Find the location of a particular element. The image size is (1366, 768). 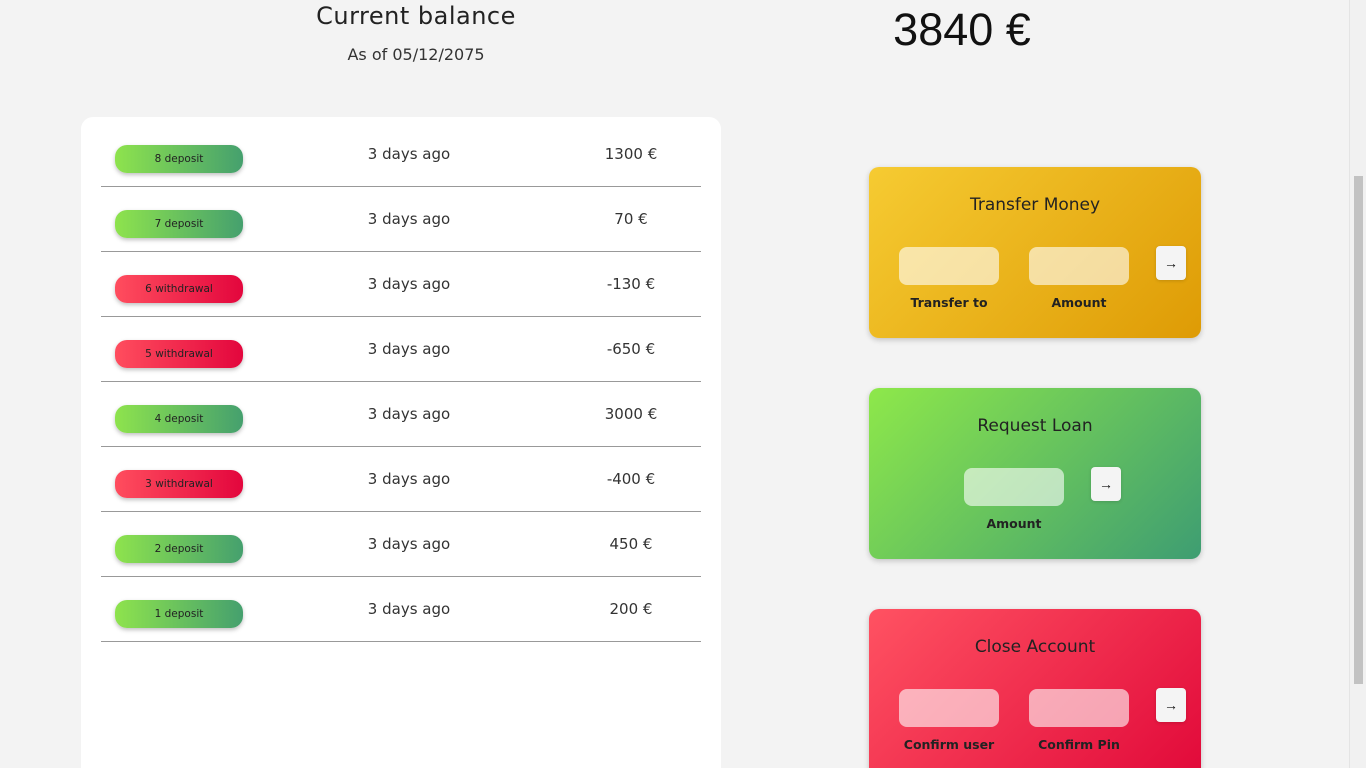

confirm-user-label: Confirm user is located at coordinates (949, 744).